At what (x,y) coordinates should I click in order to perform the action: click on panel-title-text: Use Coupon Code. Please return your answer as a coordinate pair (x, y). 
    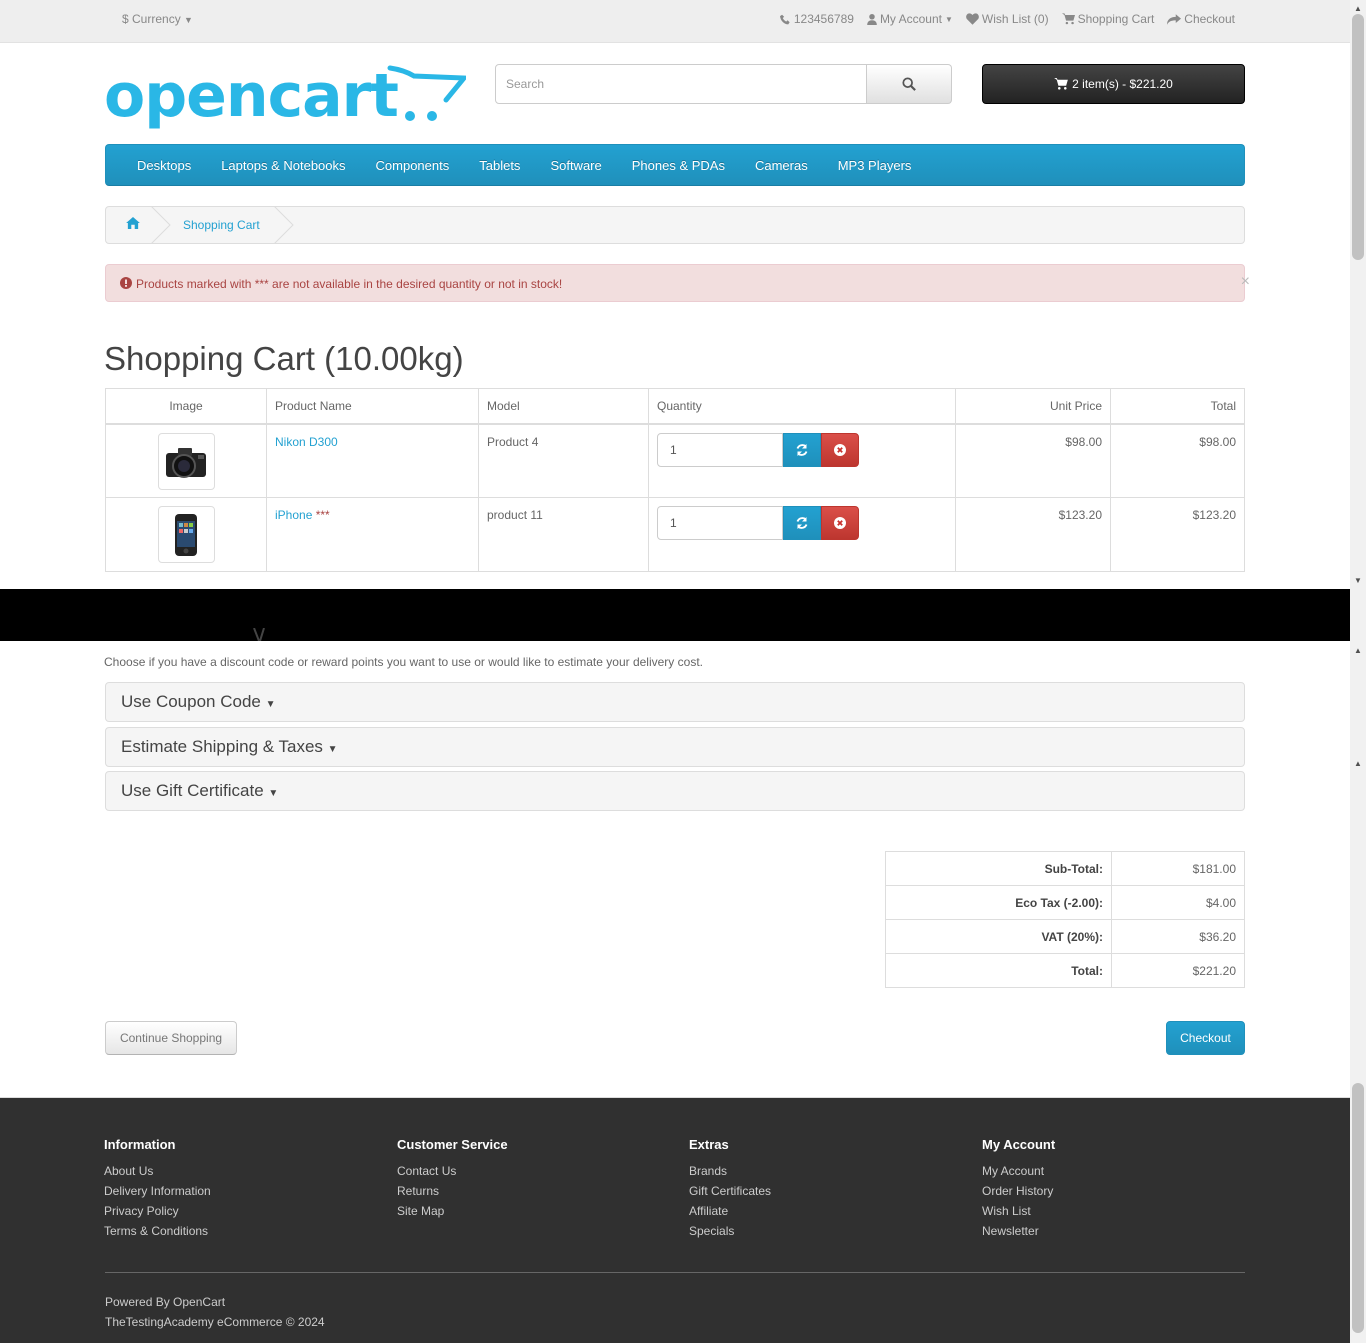
    Looking at the image, I should click on (191, 701).